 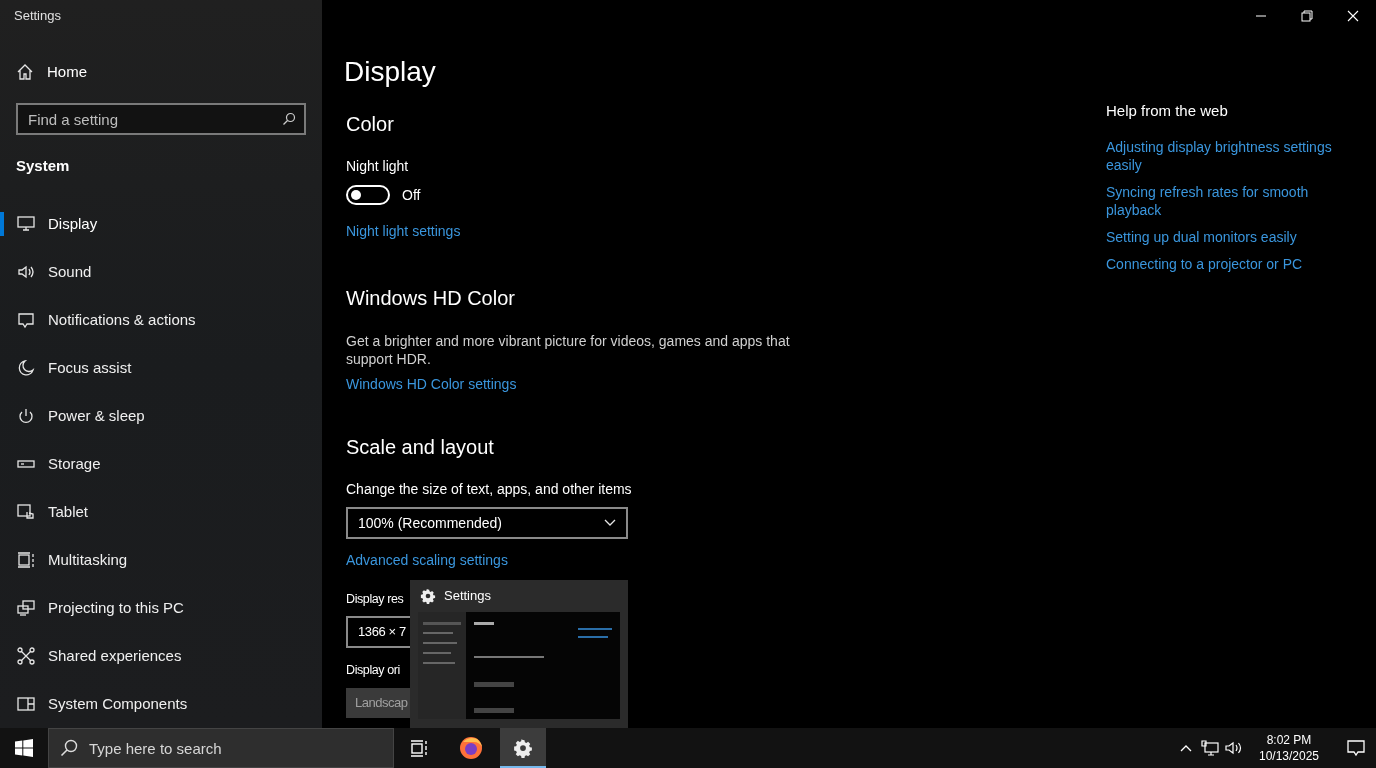 What do you see at coordinates (161, 608) in the screenshot?
I see `sidebar-item: Projecting to this PC` at bounding box center [161, 608].